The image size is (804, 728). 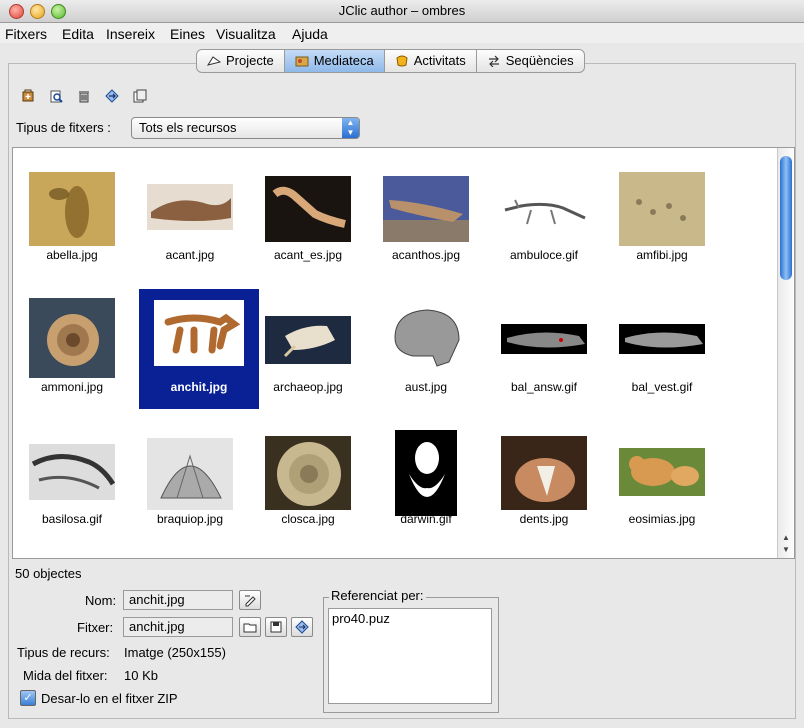 What do you see at coordinates (188, 127) in the screenshot?
I see `file-type-value: Tots els recursos` at bounding box center [188, 127].